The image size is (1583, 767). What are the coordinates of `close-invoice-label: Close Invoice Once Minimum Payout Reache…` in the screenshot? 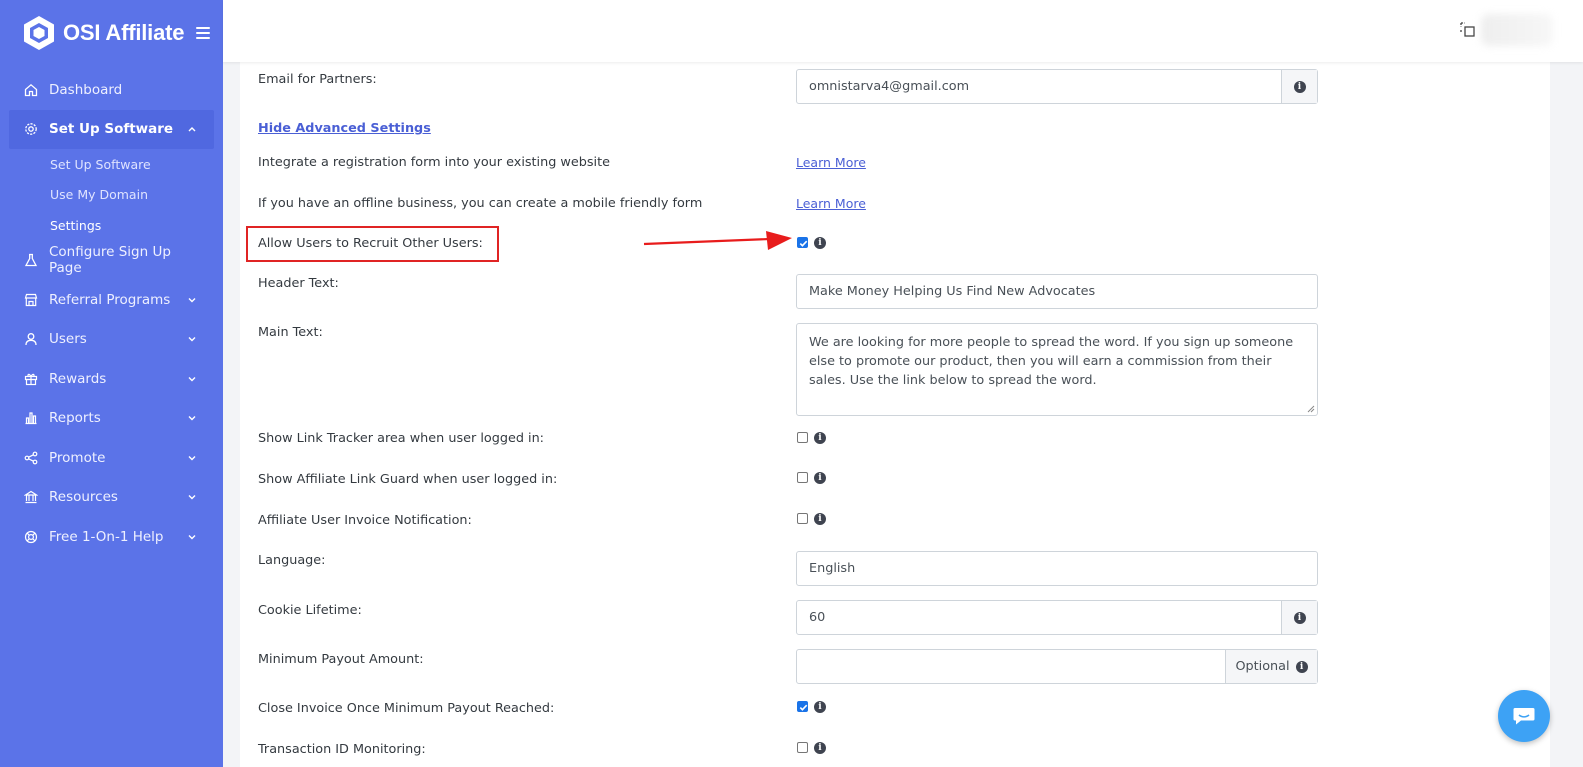 It's located at (406, 708).